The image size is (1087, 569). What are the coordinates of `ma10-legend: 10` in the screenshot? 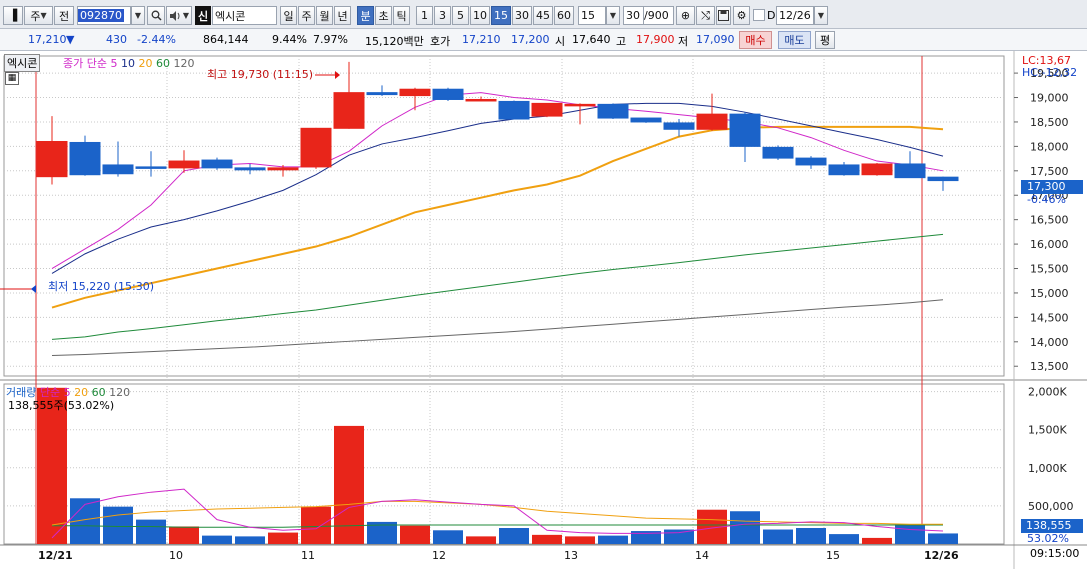 It's located at (127, 63).